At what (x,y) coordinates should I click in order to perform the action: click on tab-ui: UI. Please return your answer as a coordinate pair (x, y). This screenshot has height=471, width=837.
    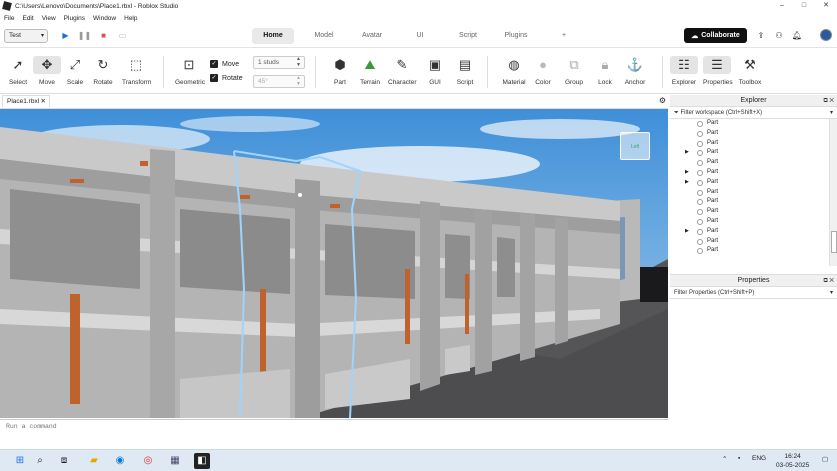
    Looking at the image, I should click on (420, 36).